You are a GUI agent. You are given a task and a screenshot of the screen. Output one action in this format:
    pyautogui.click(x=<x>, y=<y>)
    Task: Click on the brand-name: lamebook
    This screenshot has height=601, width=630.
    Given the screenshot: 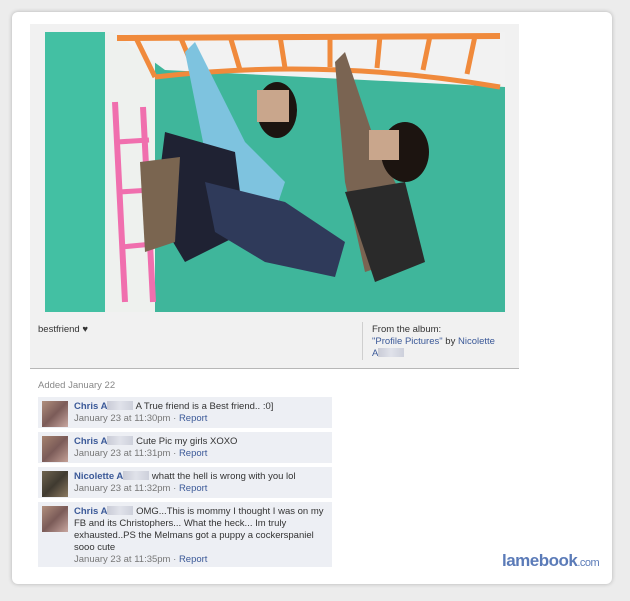 What is the action you would take?
    pyautogui.click(x=540, y=560)
    